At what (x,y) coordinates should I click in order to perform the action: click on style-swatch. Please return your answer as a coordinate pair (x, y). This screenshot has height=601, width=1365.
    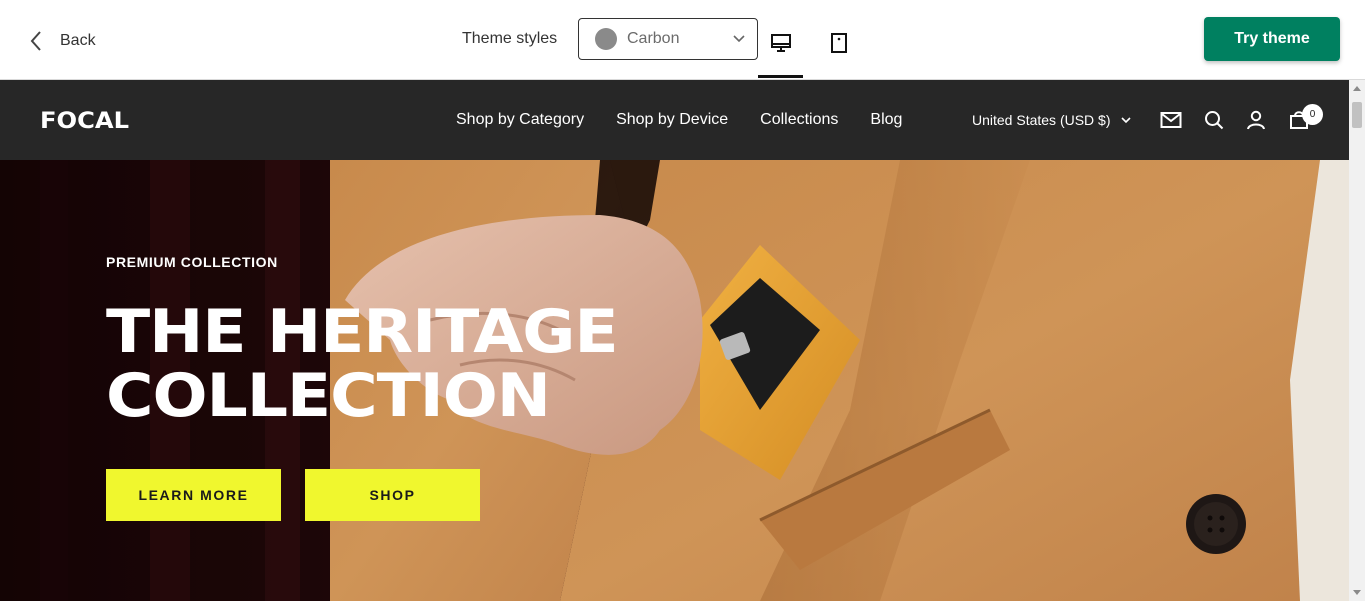
    Looking at the image, I should click on (606, 39).